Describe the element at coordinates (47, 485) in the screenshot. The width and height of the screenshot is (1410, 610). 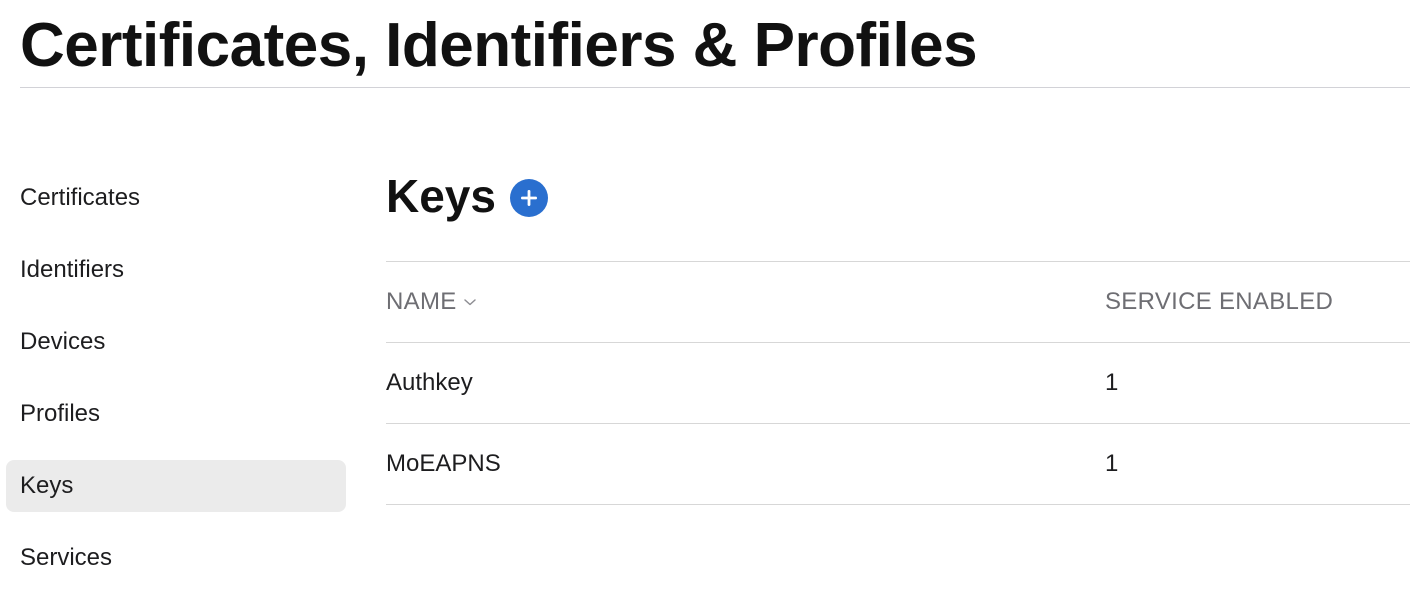
I see `sidebar-item-label: Keys` at that location.